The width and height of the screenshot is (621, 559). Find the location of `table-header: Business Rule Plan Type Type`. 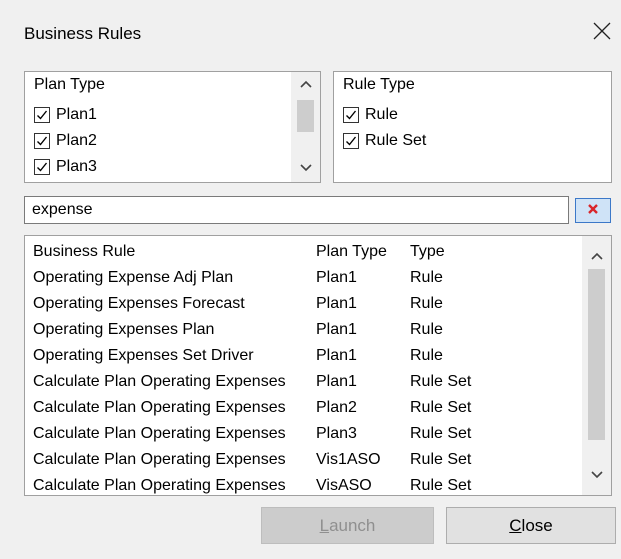

table-header: Business Rule Plan Type Type is located at coordinates (305, 253).